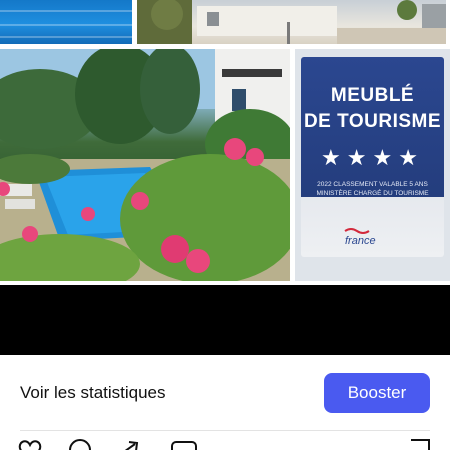  I want to click on photo-pool-top, so click(66, 22).